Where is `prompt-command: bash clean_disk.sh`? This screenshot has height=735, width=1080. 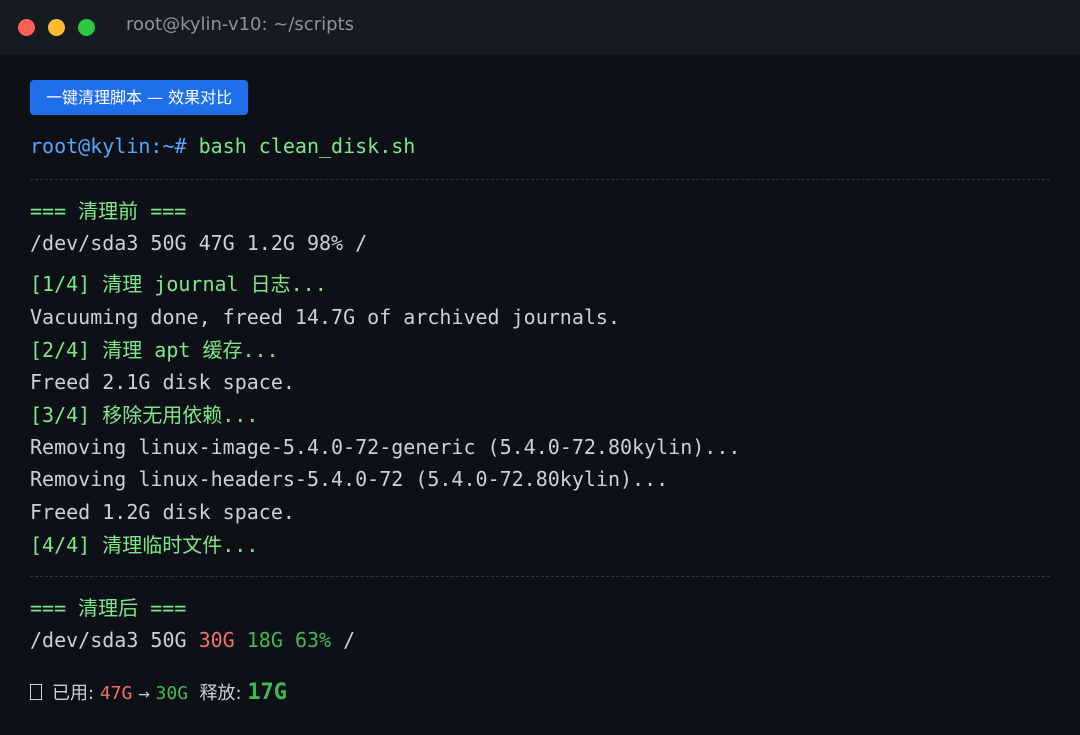
prompt-command: bash clean_disk.sh is located at coordinates (301, 146).